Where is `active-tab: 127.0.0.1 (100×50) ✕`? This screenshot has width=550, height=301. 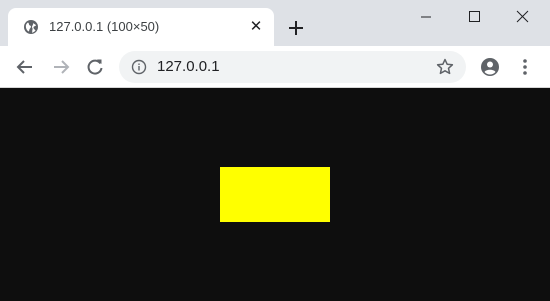
active-tab: 127.0.0.1 (100×50) ✕ is located at coordinates (141, 27).